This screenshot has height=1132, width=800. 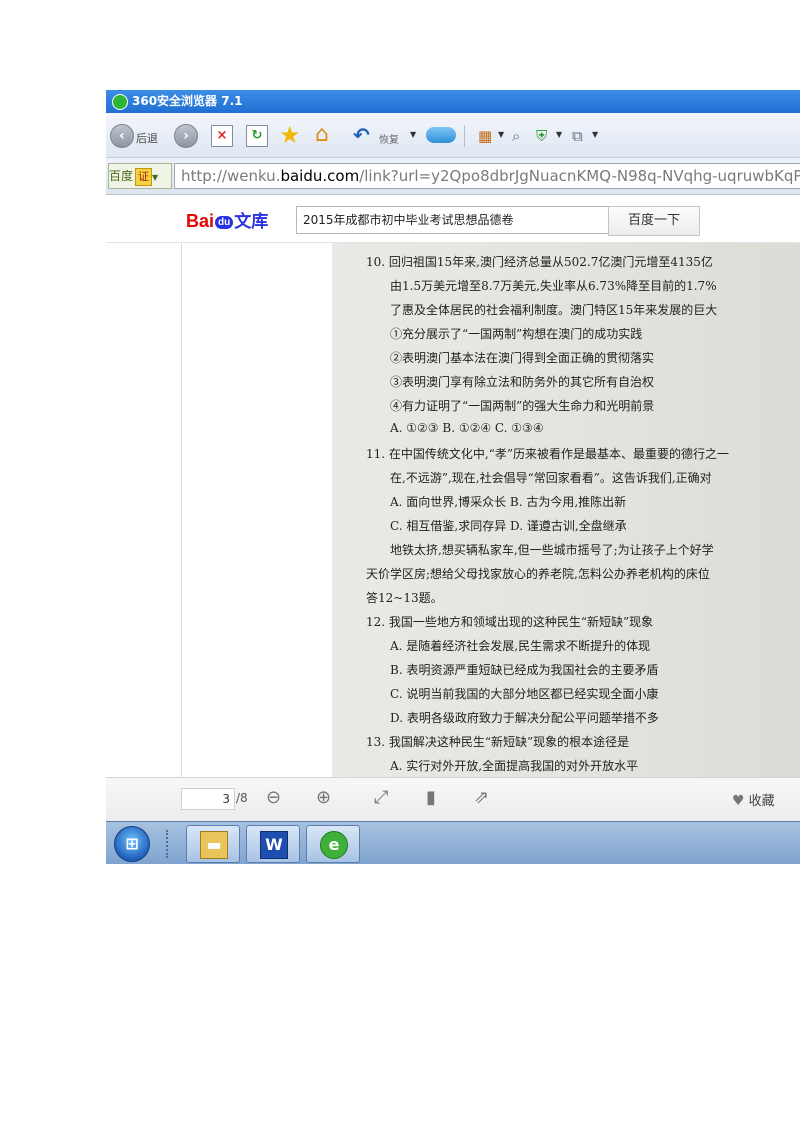 What do you see at coordinates (453, 799) in the screenshot?
I see `viewer-controls: 3 /8 ⊖ ⊕ ⤢ ▮ ⇗ ♥ 收藏` at bounding box center [453, 799].